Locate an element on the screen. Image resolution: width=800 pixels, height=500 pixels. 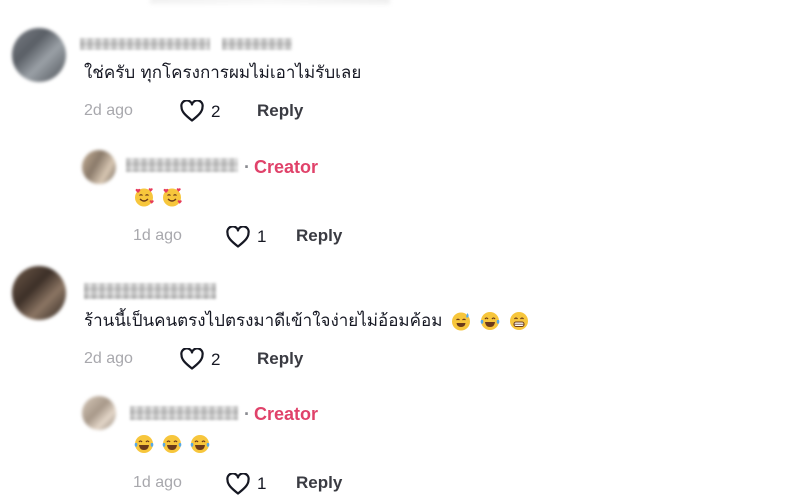
previous-content-fragment is located at coordinates (270, 2).